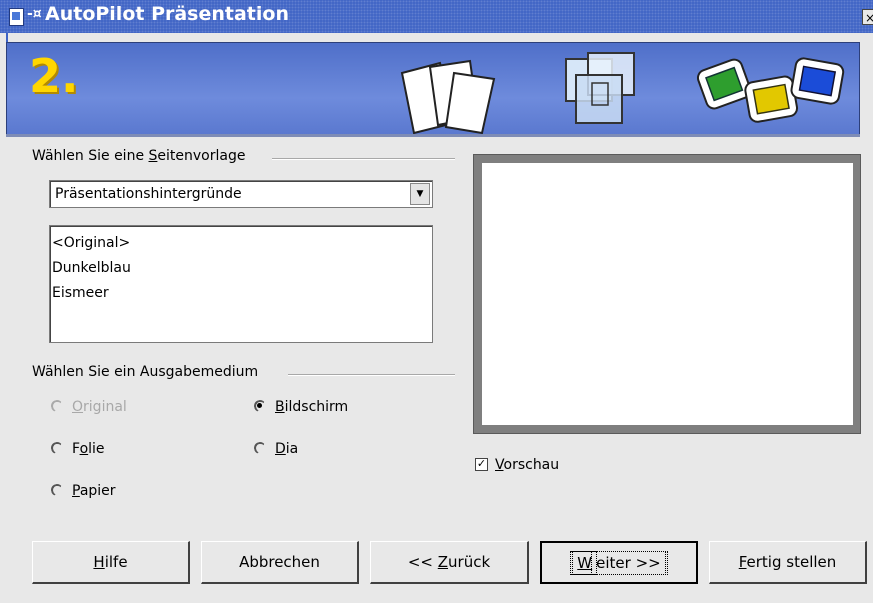 The height and width of the screenshot is (603, 873). What do you see at coordinates (448, 97) in the screenshot?
I see `pages-icon` at bounding box center [448, 97].